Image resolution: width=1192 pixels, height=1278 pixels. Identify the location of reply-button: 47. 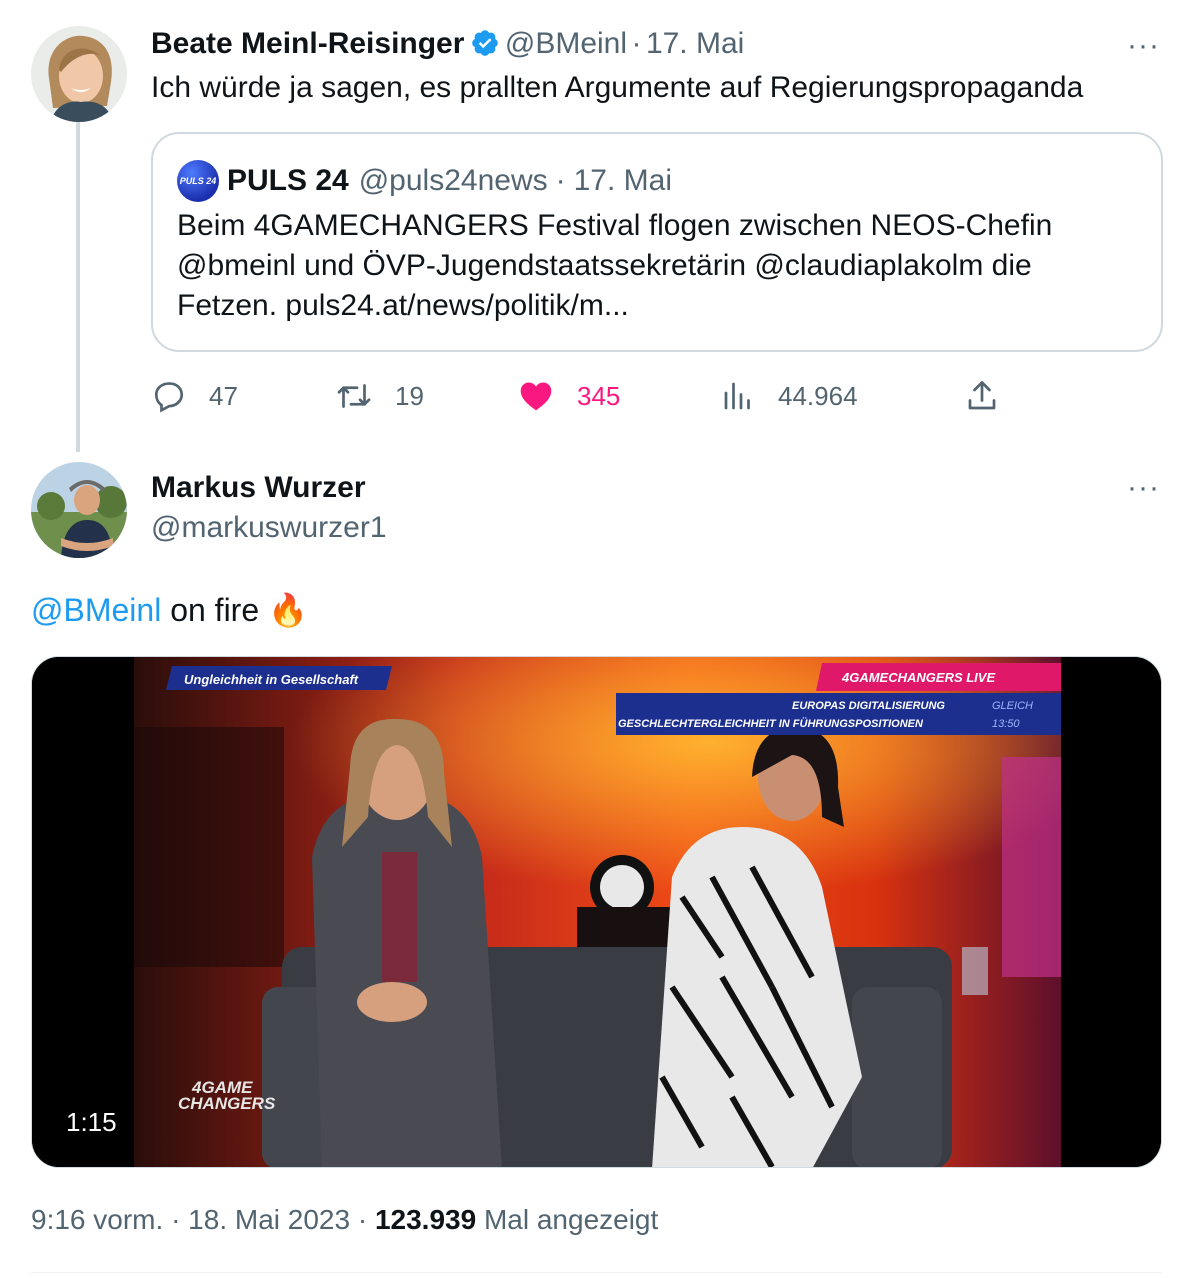
(194, 396).